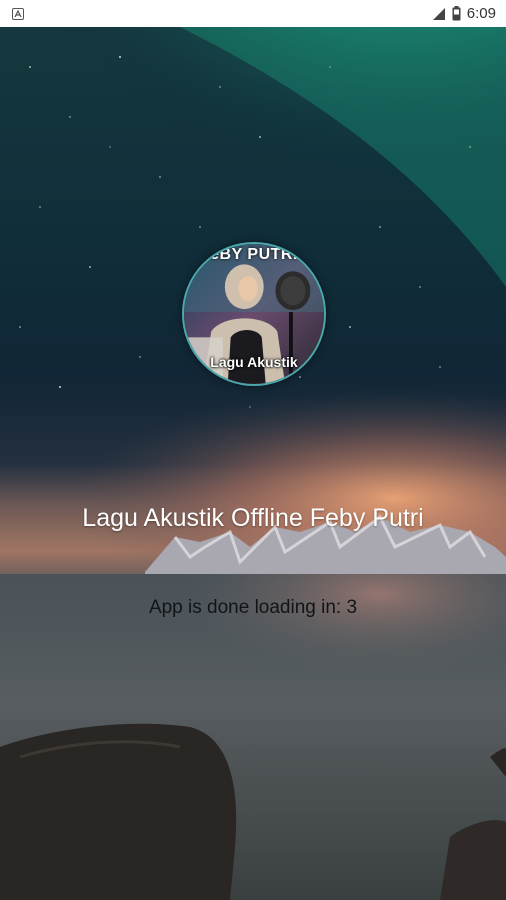 The width and height of the screenshot is (506, 900). Describe the element at coordinates (253, 607) in the screenshot. I see `loading-countdown-text: App is done loading in: 3` at that location.